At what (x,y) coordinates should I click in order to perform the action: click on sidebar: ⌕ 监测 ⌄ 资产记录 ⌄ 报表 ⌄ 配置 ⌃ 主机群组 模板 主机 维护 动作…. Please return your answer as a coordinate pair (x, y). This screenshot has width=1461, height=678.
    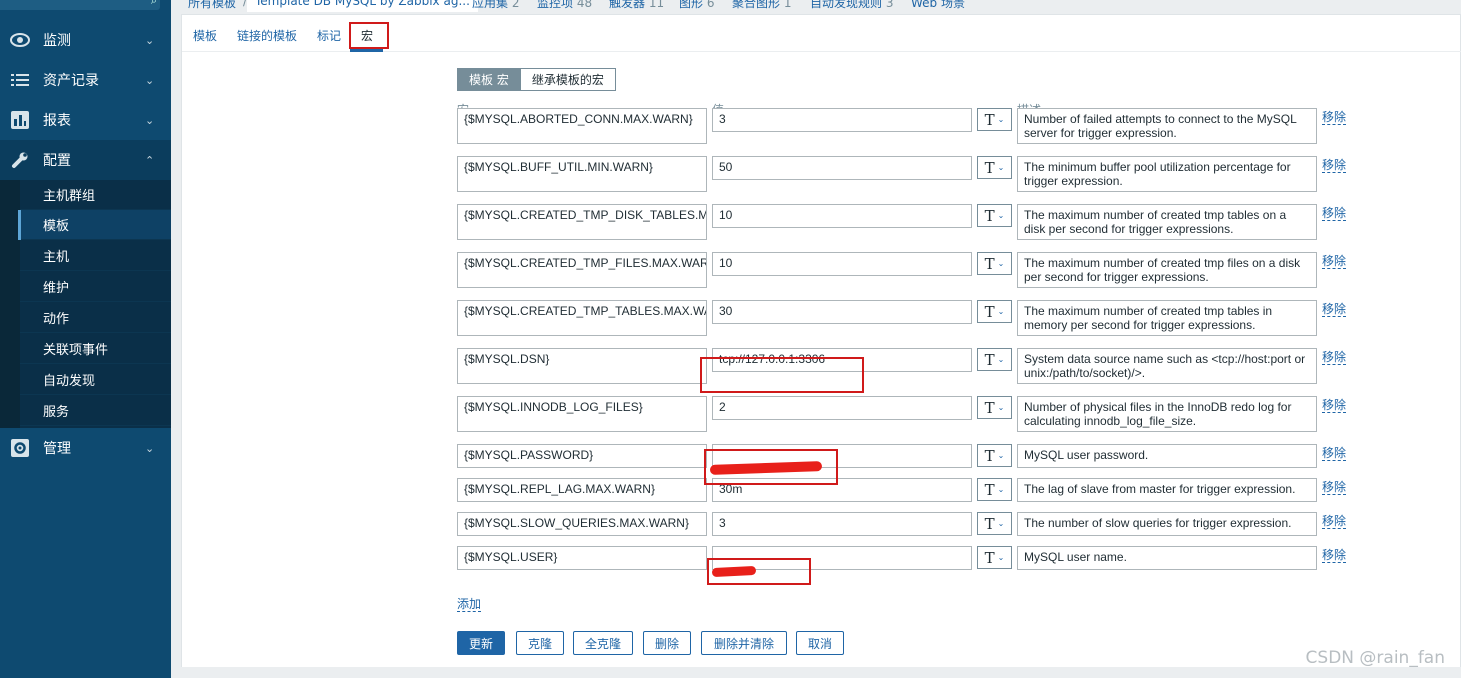
    Looking at the image, I should click on (85, 339).